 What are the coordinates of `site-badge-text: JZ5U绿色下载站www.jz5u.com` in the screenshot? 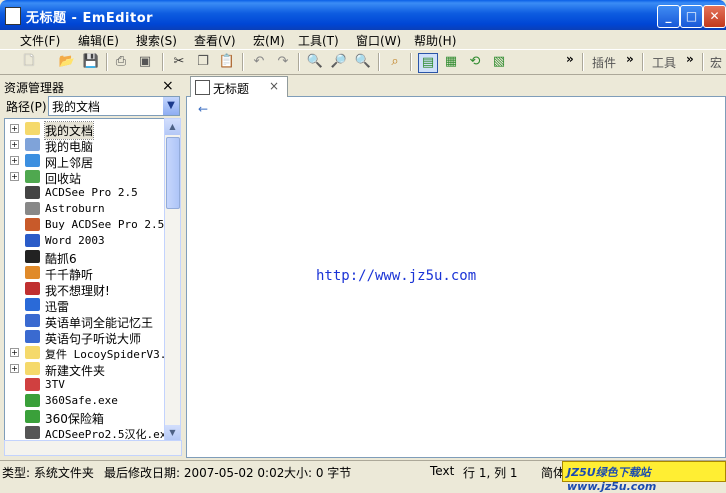 It's located at (612, 479).